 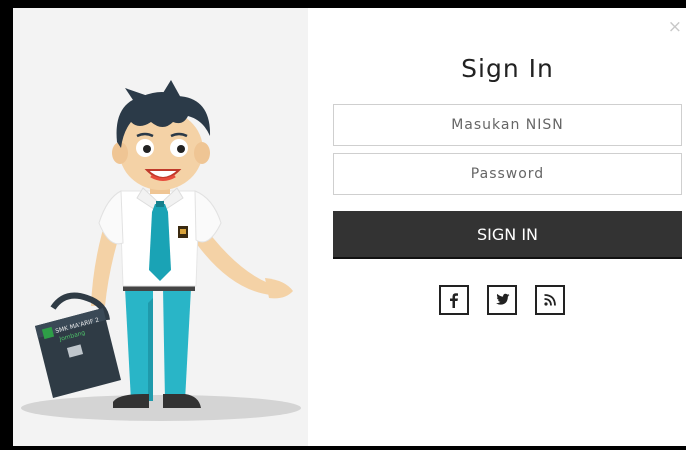 I want to click on rss-icon, so click(x=550, y=300).